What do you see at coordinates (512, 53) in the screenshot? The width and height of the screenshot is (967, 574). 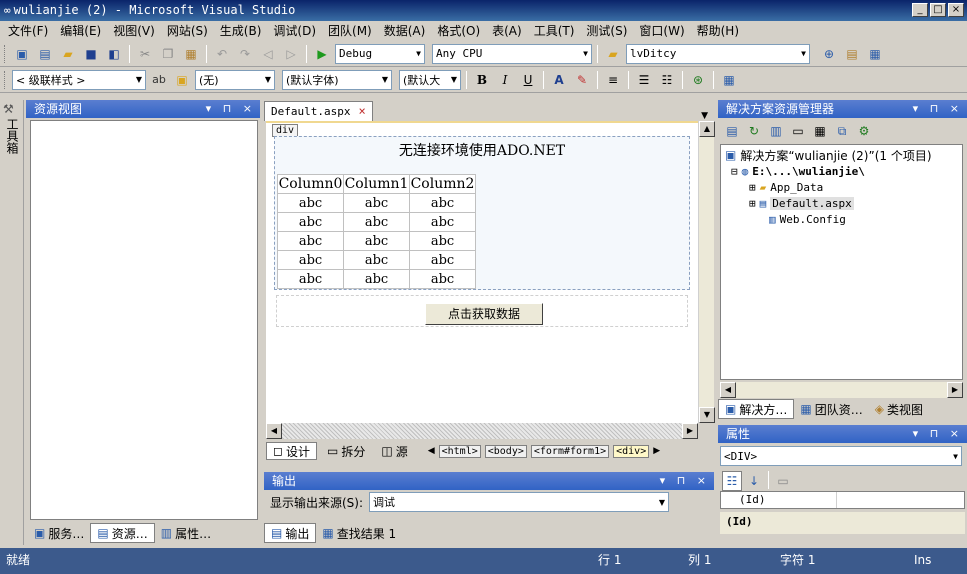 I see `platform-select: Any CPU ▼` at bounding box center [512, 53].